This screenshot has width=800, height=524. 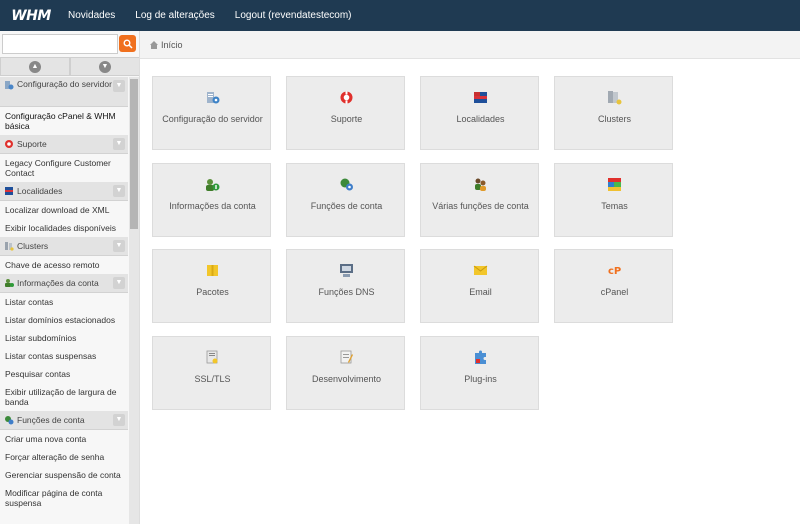 I want to click on arrow-down-icon: ▼, so click(x=105, y=66).